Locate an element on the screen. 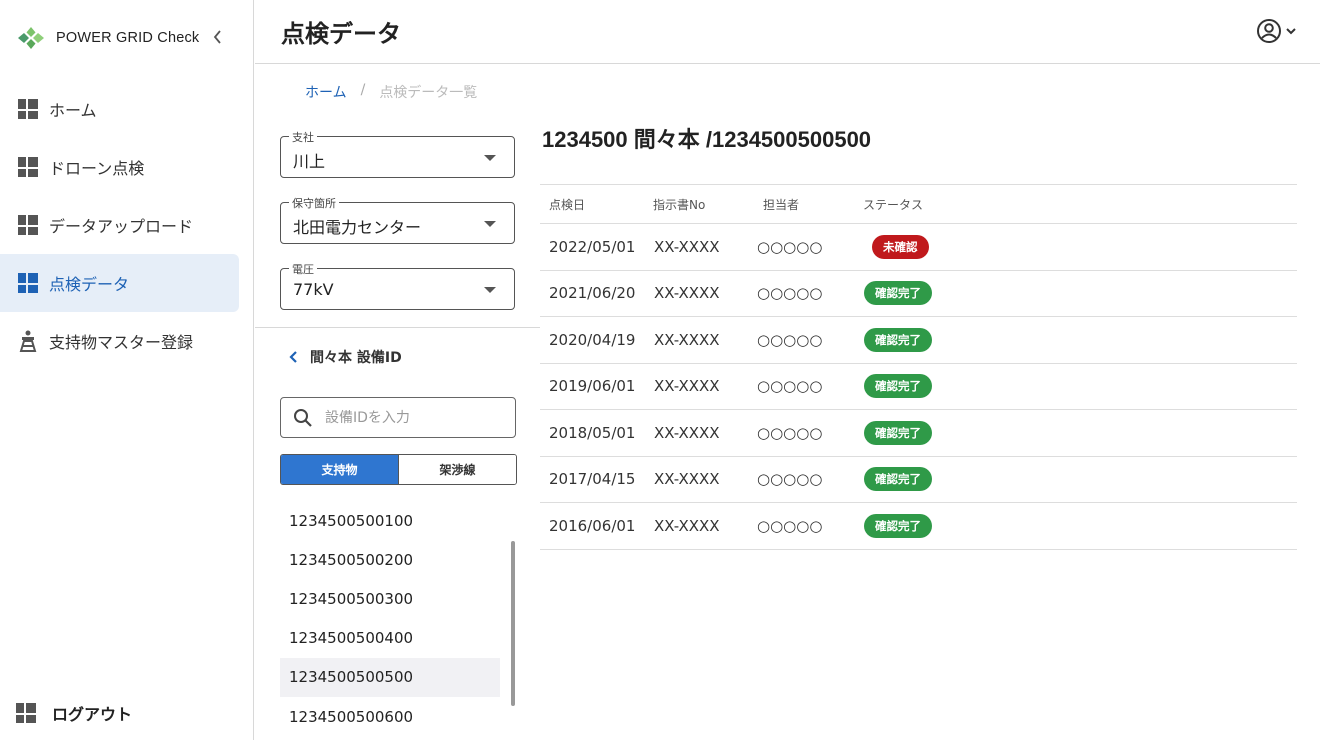 The image size is (1320, 740). page-title: 点検データ is located at coordinates (341, 34).